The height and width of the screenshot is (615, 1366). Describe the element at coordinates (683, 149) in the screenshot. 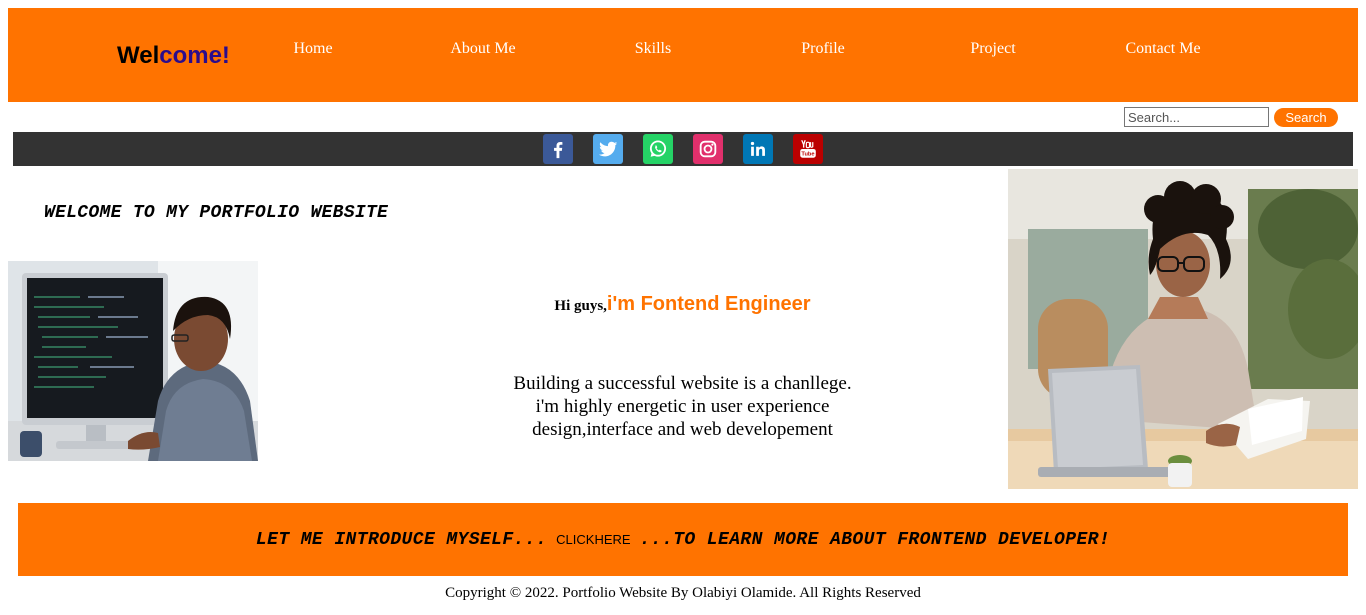

I see `social-bar: Tube` at that location.